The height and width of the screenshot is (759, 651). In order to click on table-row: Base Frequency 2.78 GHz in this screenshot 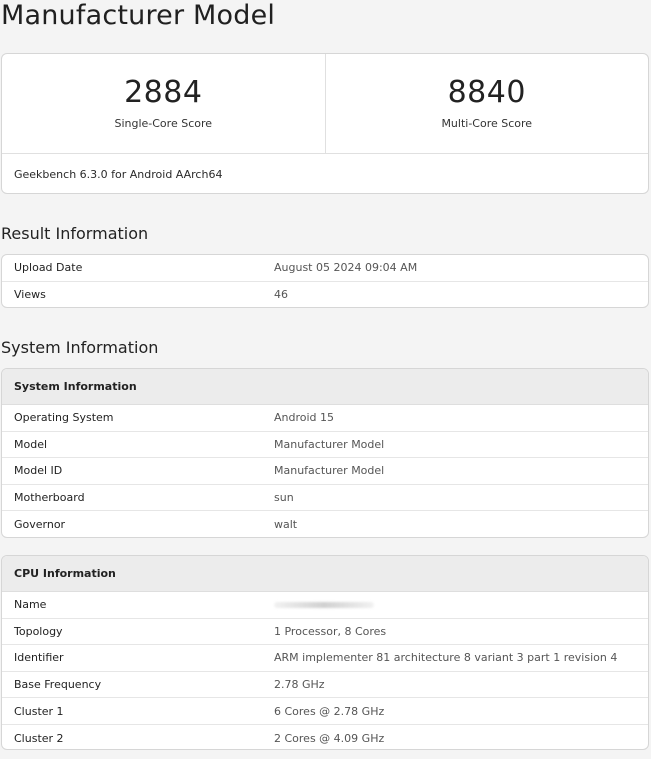, I will do `click(325, 685)`.